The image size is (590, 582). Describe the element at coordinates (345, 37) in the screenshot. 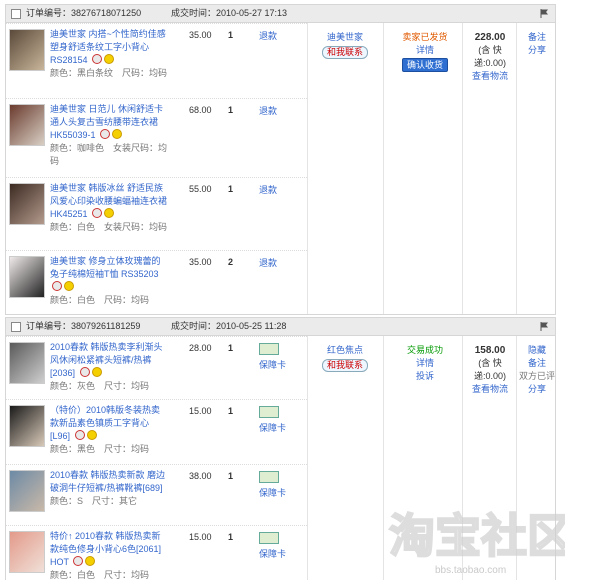

I see `seller-name: 迪美世家` at that location.